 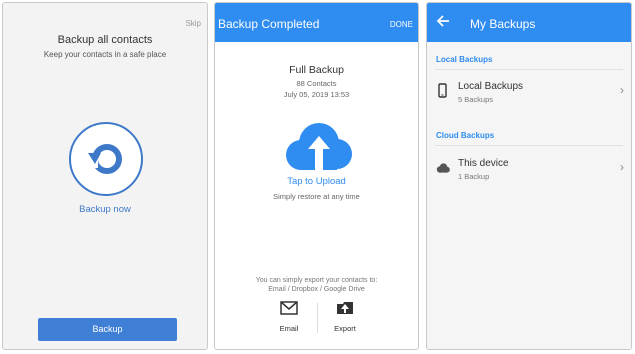 I want to click on app-bar: My Backups, so click(x=529, y=22).